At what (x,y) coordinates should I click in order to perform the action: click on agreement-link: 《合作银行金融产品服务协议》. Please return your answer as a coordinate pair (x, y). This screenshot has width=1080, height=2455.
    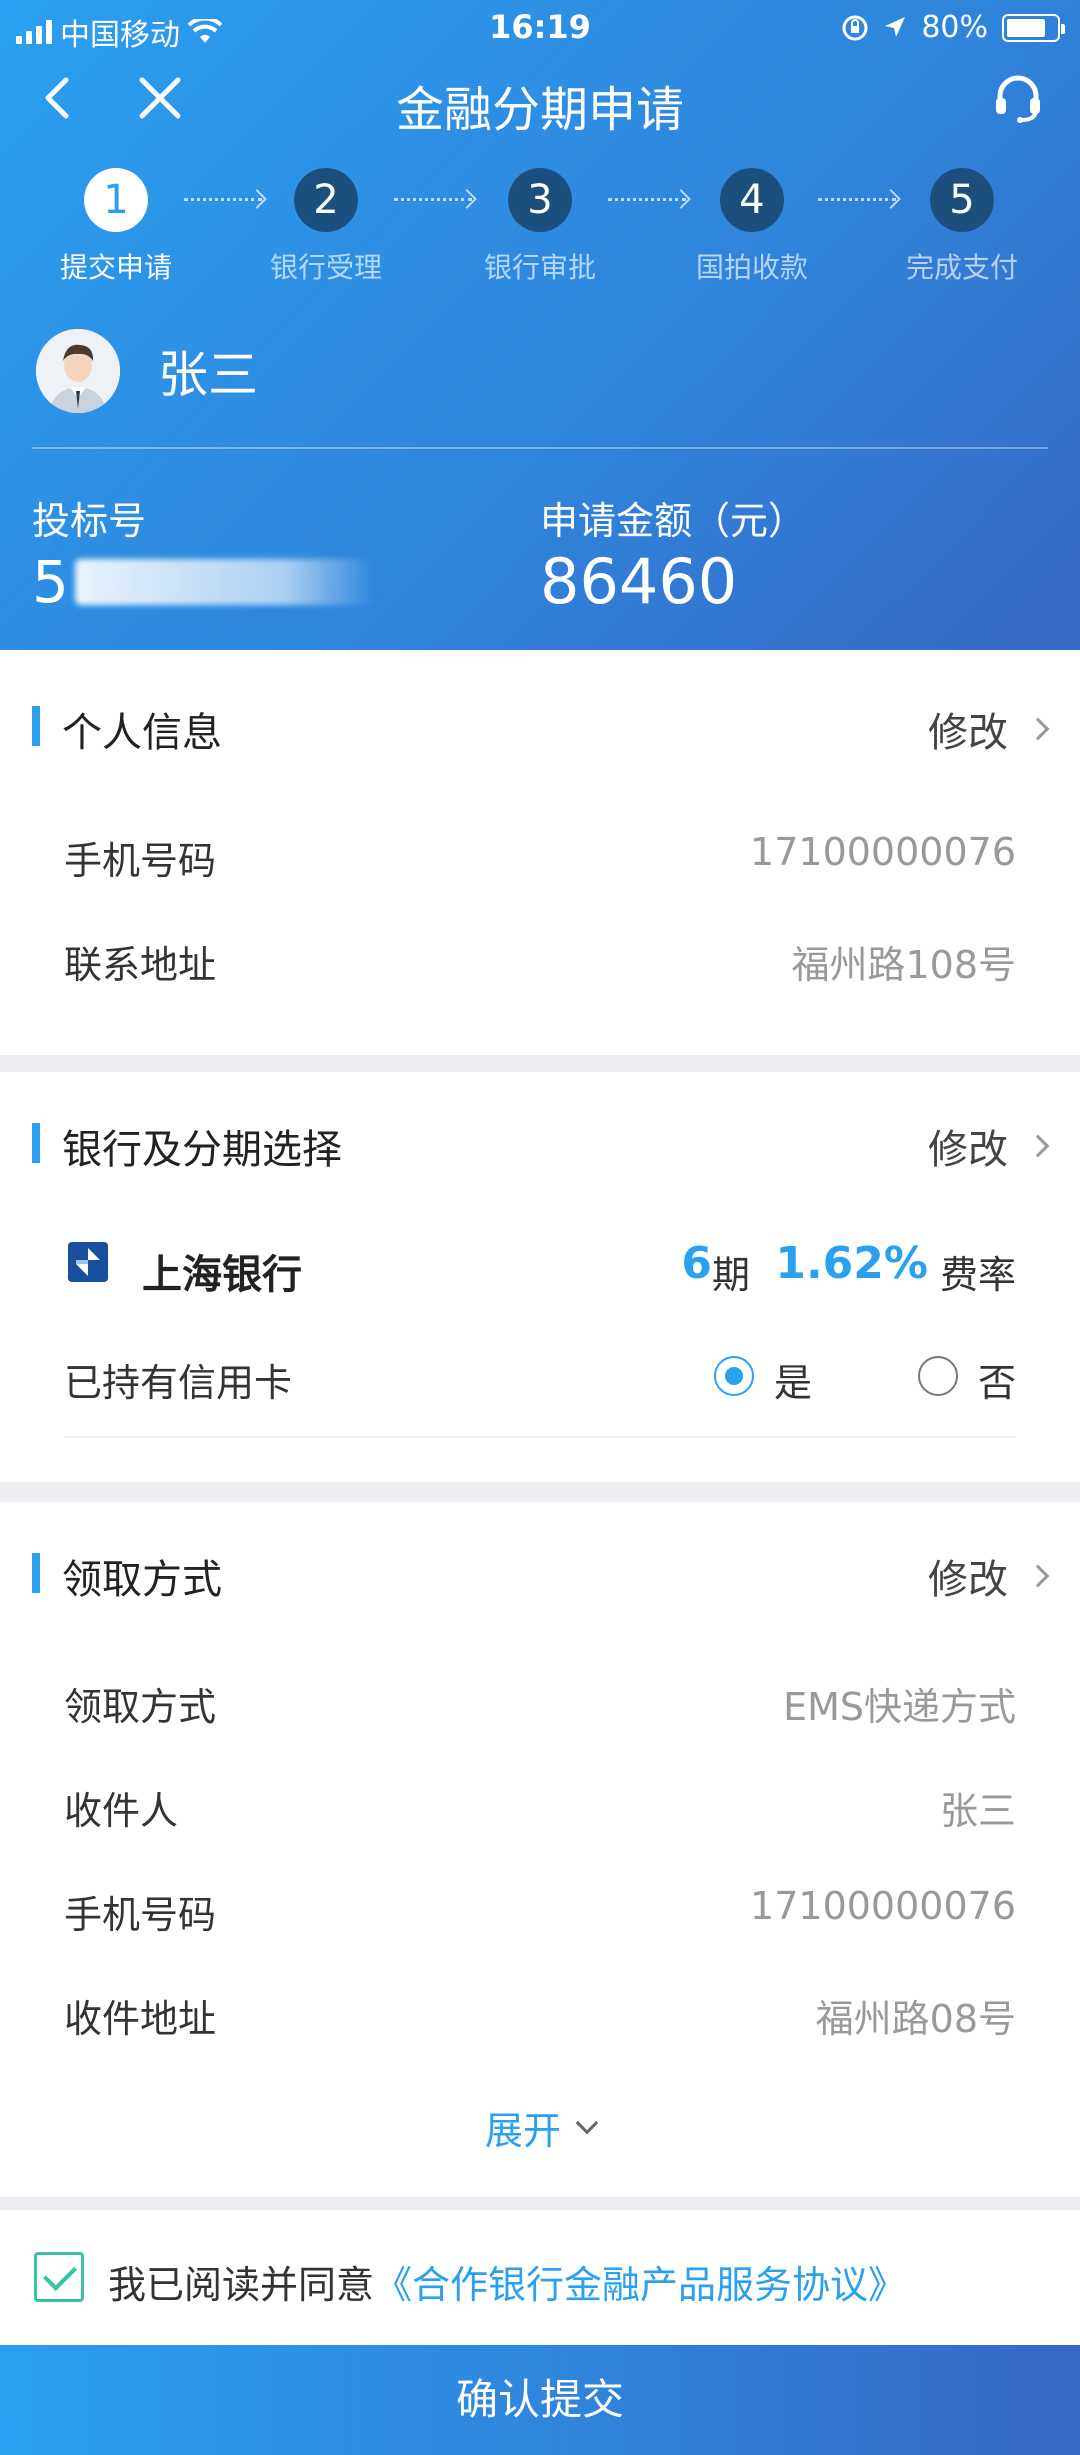
    Looking at the image, I should click on (640, 2285).